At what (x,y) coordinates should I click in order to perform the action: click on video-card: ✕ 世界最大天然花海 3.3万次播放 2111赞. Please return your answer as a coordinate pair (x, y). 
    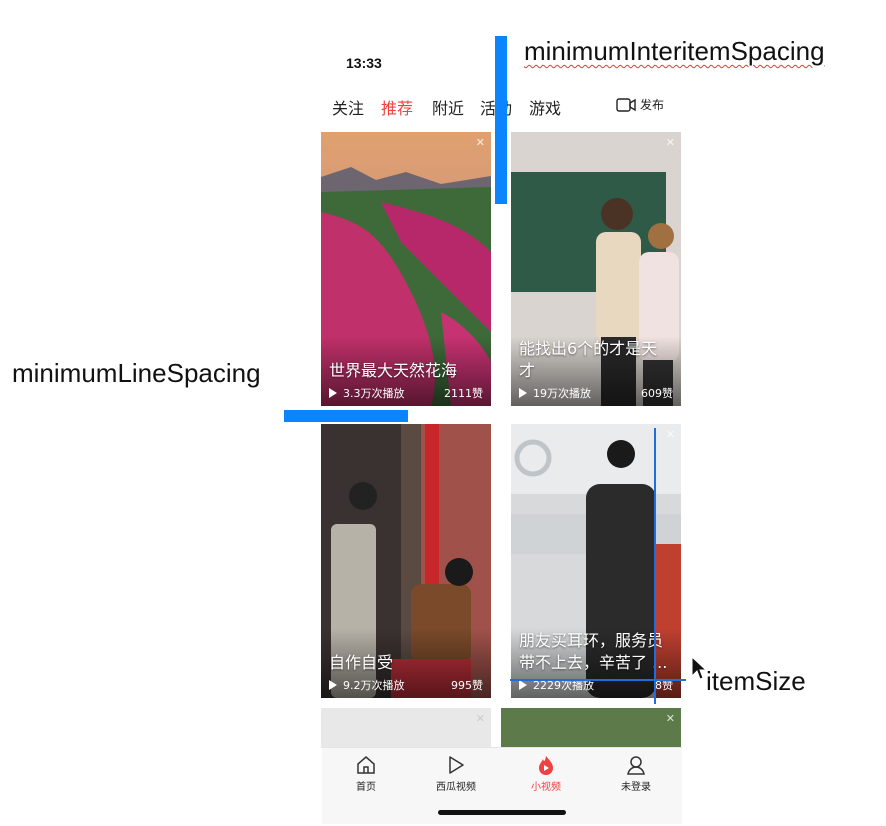
    Looking at the image, I should click on (406, 269).